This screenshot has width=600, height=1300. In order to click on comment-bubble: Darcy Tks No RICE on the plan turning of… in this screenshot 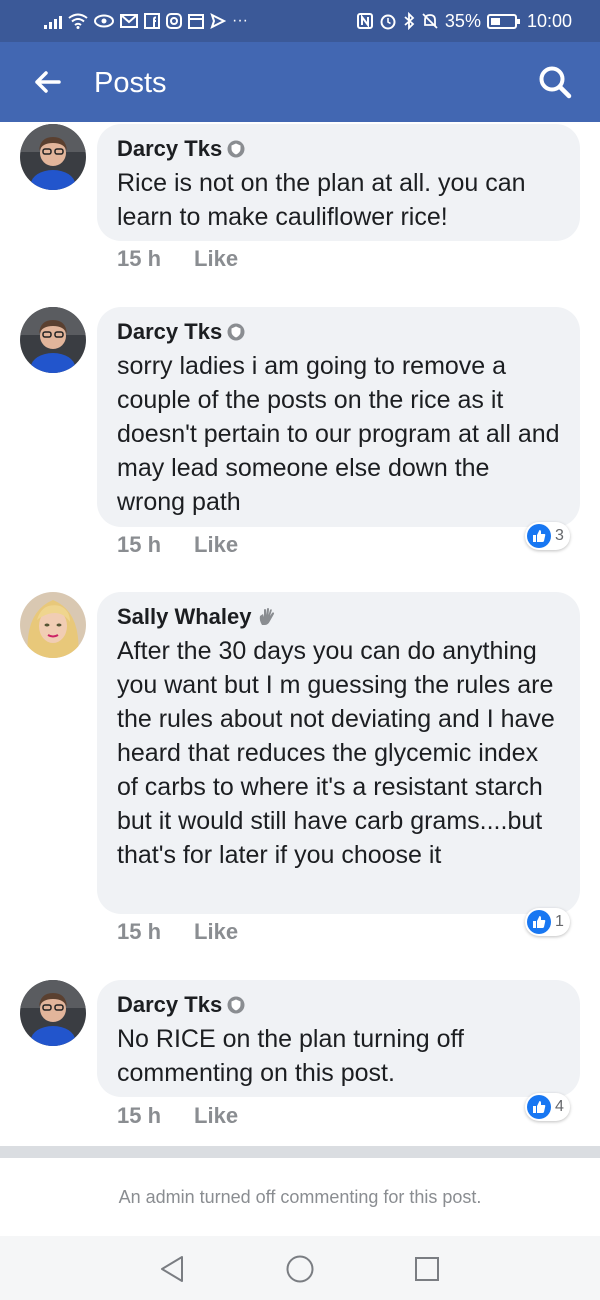, I will do `click(338, 1038)`.